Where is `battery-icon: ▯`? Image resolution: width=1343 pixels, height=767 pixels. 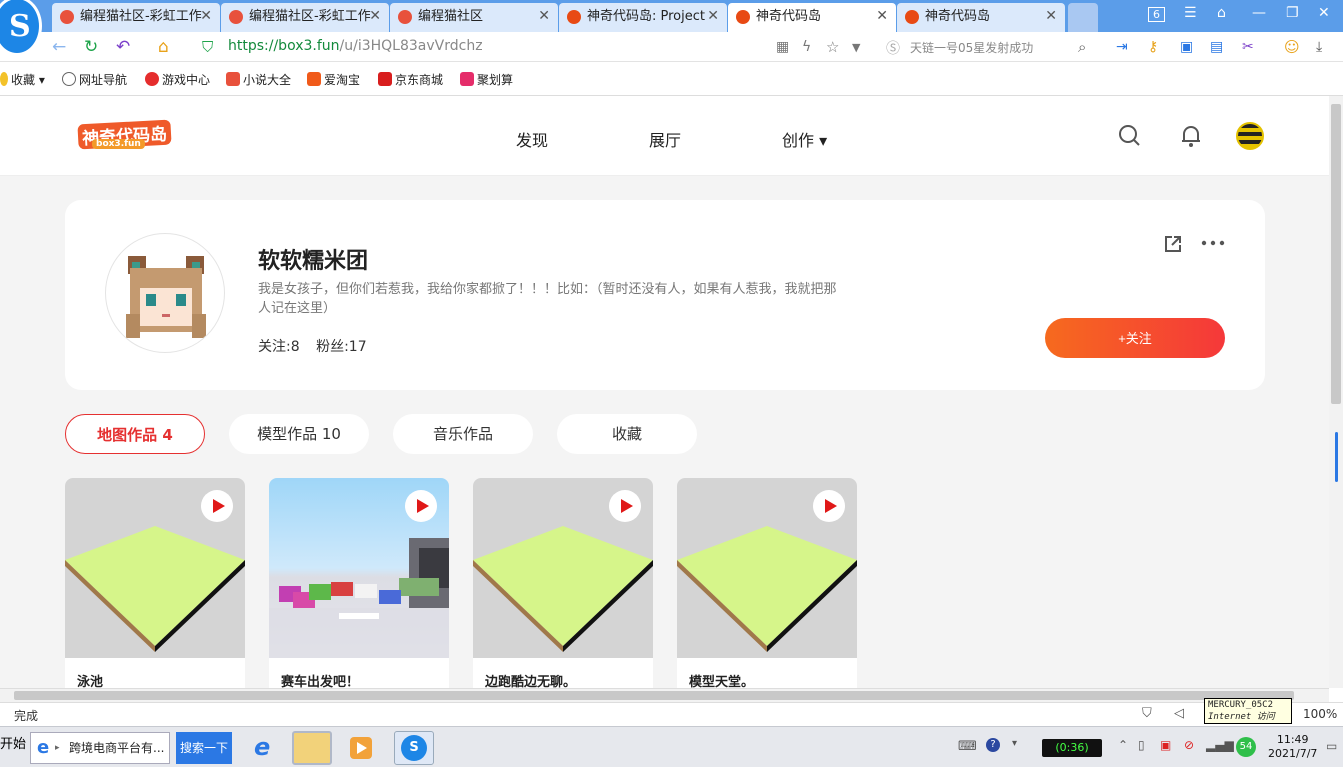
battery-icon: ▯ is located at coordinates (1141, 745).